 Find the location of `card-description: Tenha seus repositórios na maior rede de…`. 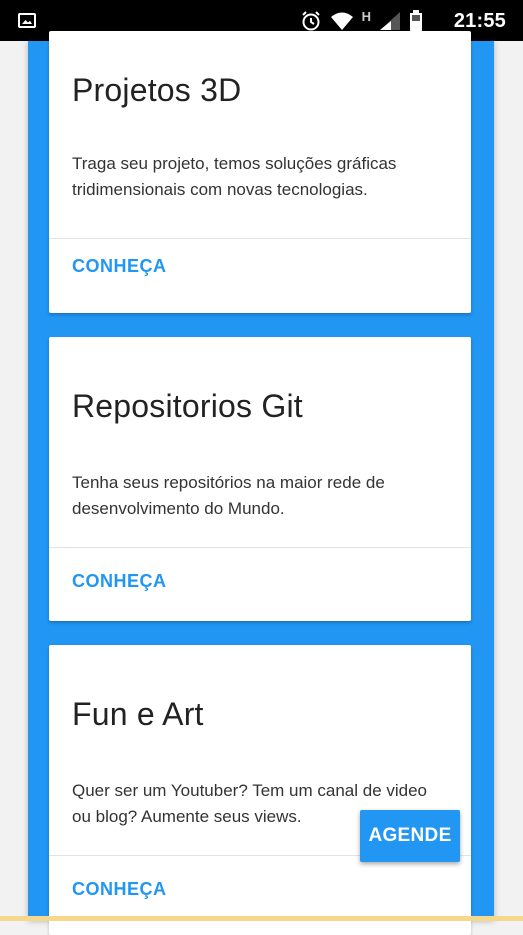

card-description: Tenha seus repositórios na maior rede de… is located at coordinates (228, 495).